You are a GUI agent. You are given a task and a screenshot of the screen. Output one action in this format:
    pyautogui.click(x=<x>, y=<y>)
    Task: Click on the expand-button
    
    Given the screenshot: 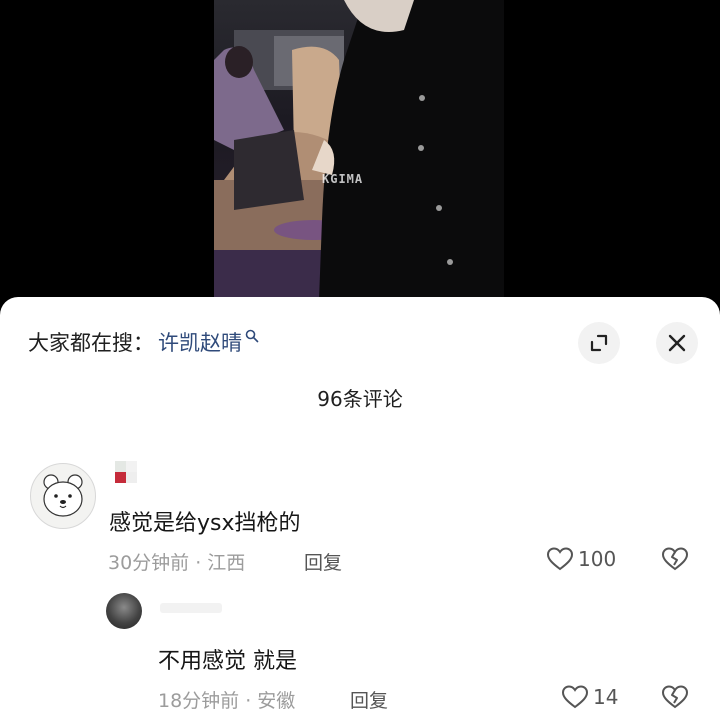 What is the action you would take?
    pyautogui.click(x=599, y=343)
    